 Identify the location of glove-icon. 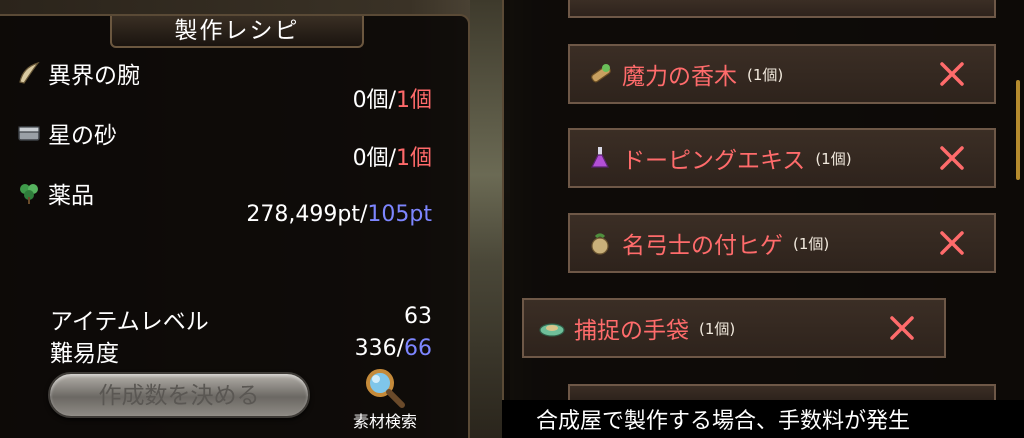
(552, 330).